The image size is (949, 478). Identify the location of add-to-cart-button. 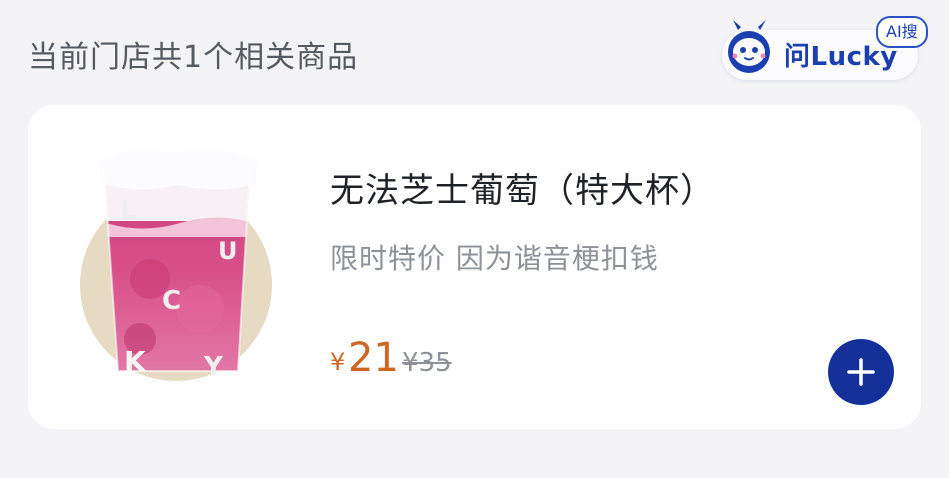
(861, 372).